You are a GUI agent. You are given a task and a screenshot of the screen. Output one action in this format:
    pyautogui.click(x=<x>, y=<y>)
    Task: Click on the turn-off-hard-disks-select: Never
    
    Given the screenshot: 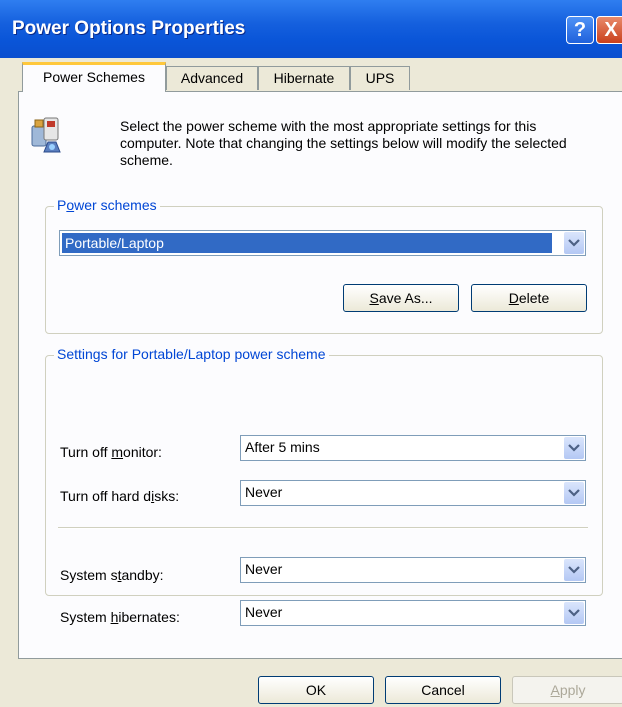 What is the action you would take?
    pyautogui.click(x=413, y=493)
    